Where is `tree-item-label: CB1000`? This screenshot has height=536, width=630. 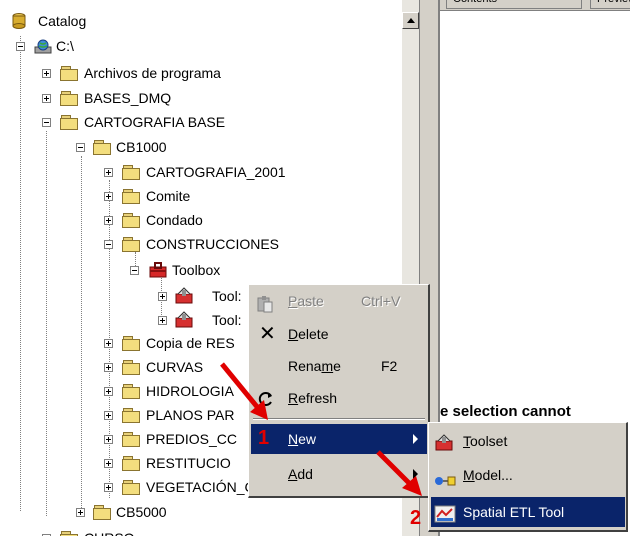 tree-item-label: CB1000 is located at coordinates (141, 147).